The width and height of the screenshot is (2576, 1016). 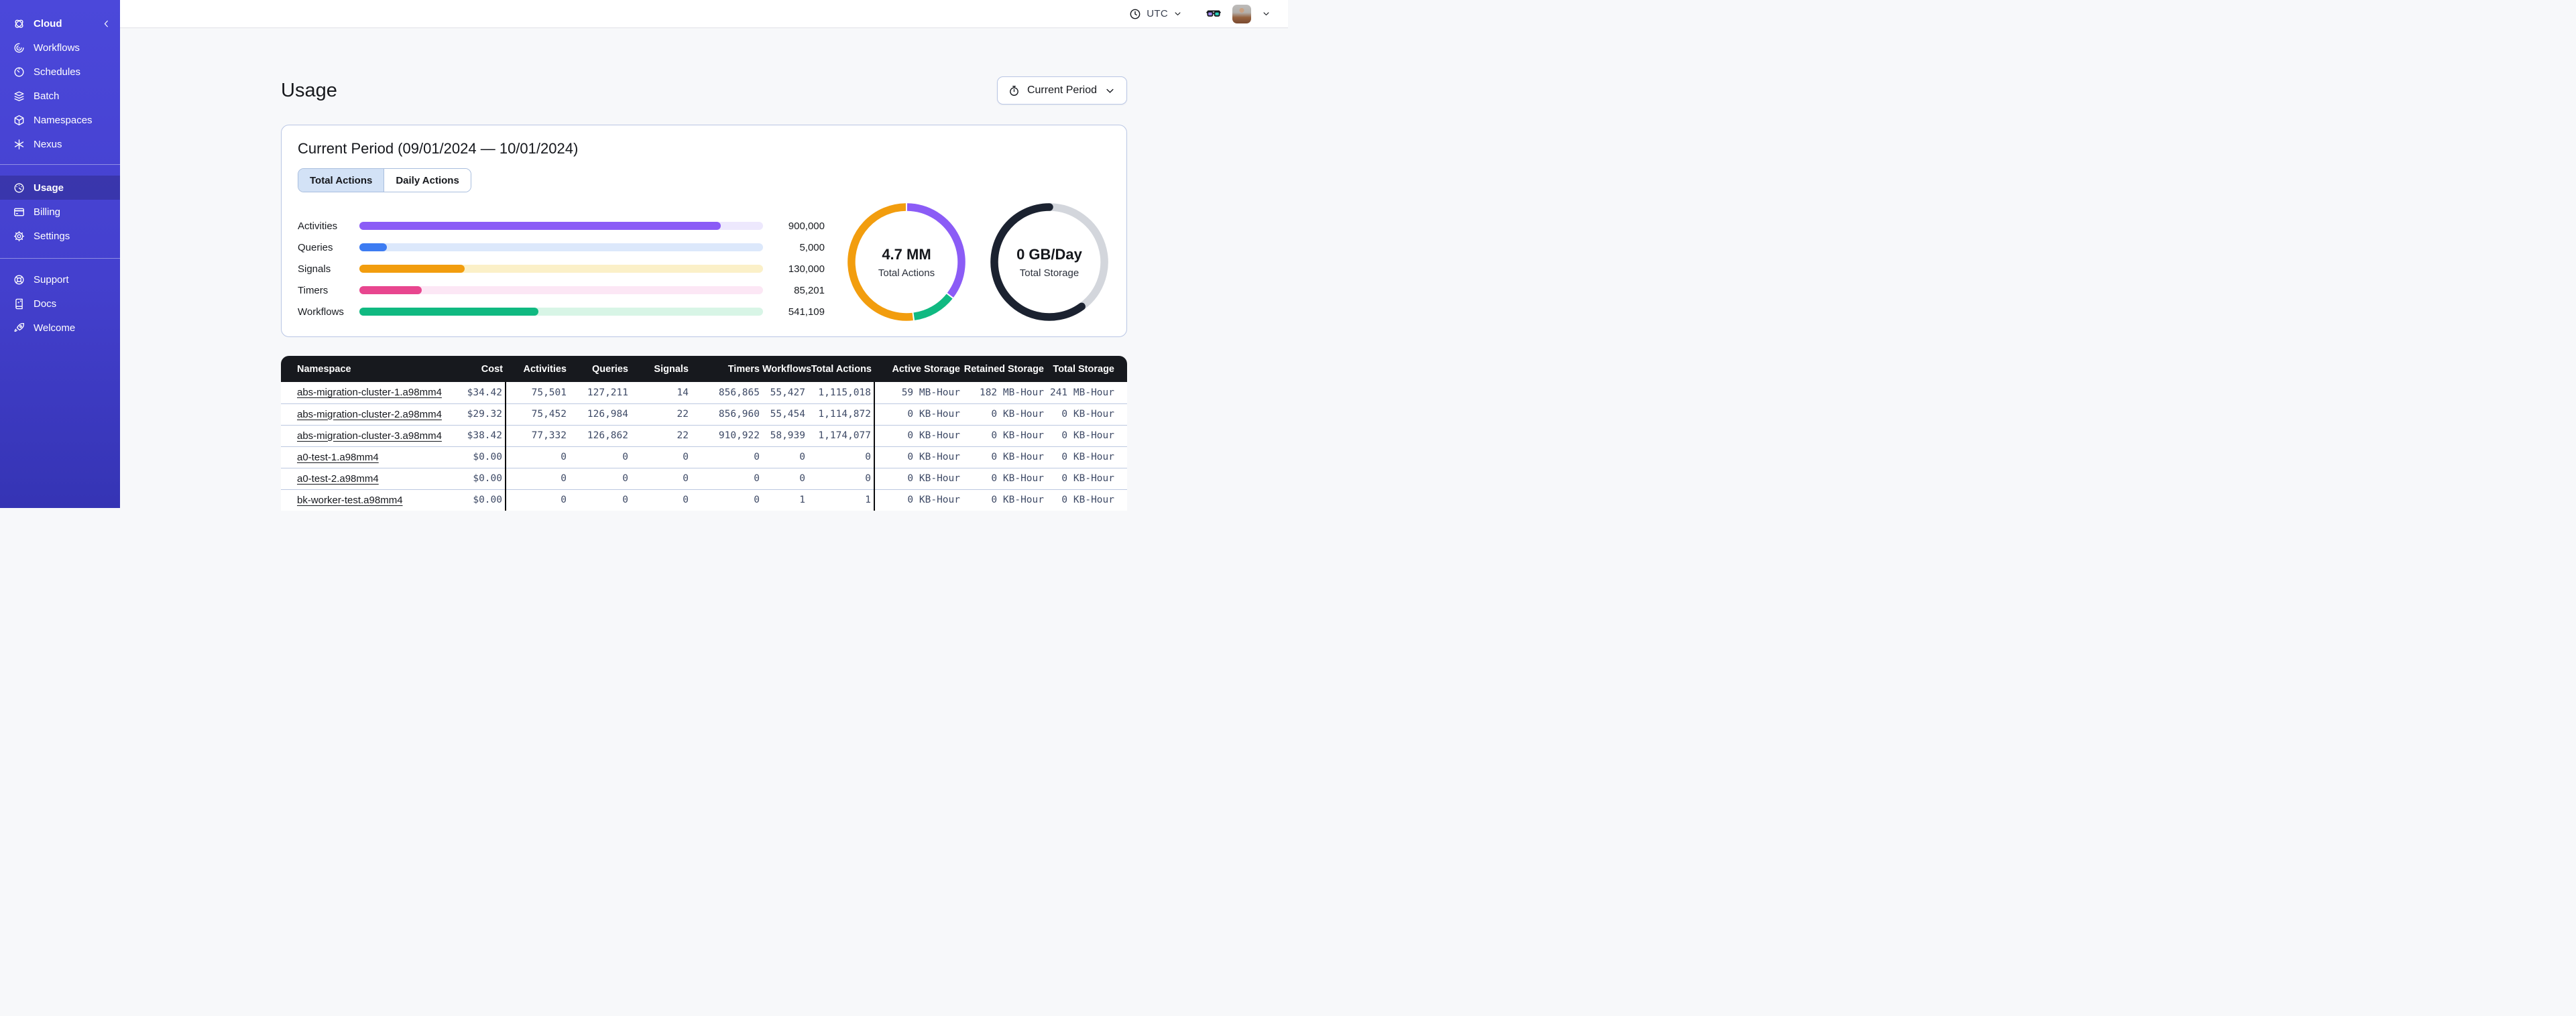 What do you see at coordinates (537, 414) in the screenshot?
I see `value-cell: 75,452` at bounding box center [537, 414].